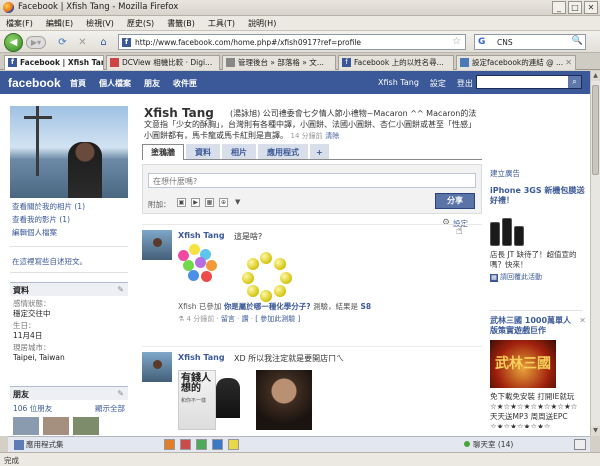  Describe the element at coordinates (39, 444) in the screenshot. I see `applications-button: 應用程式集` at that location.